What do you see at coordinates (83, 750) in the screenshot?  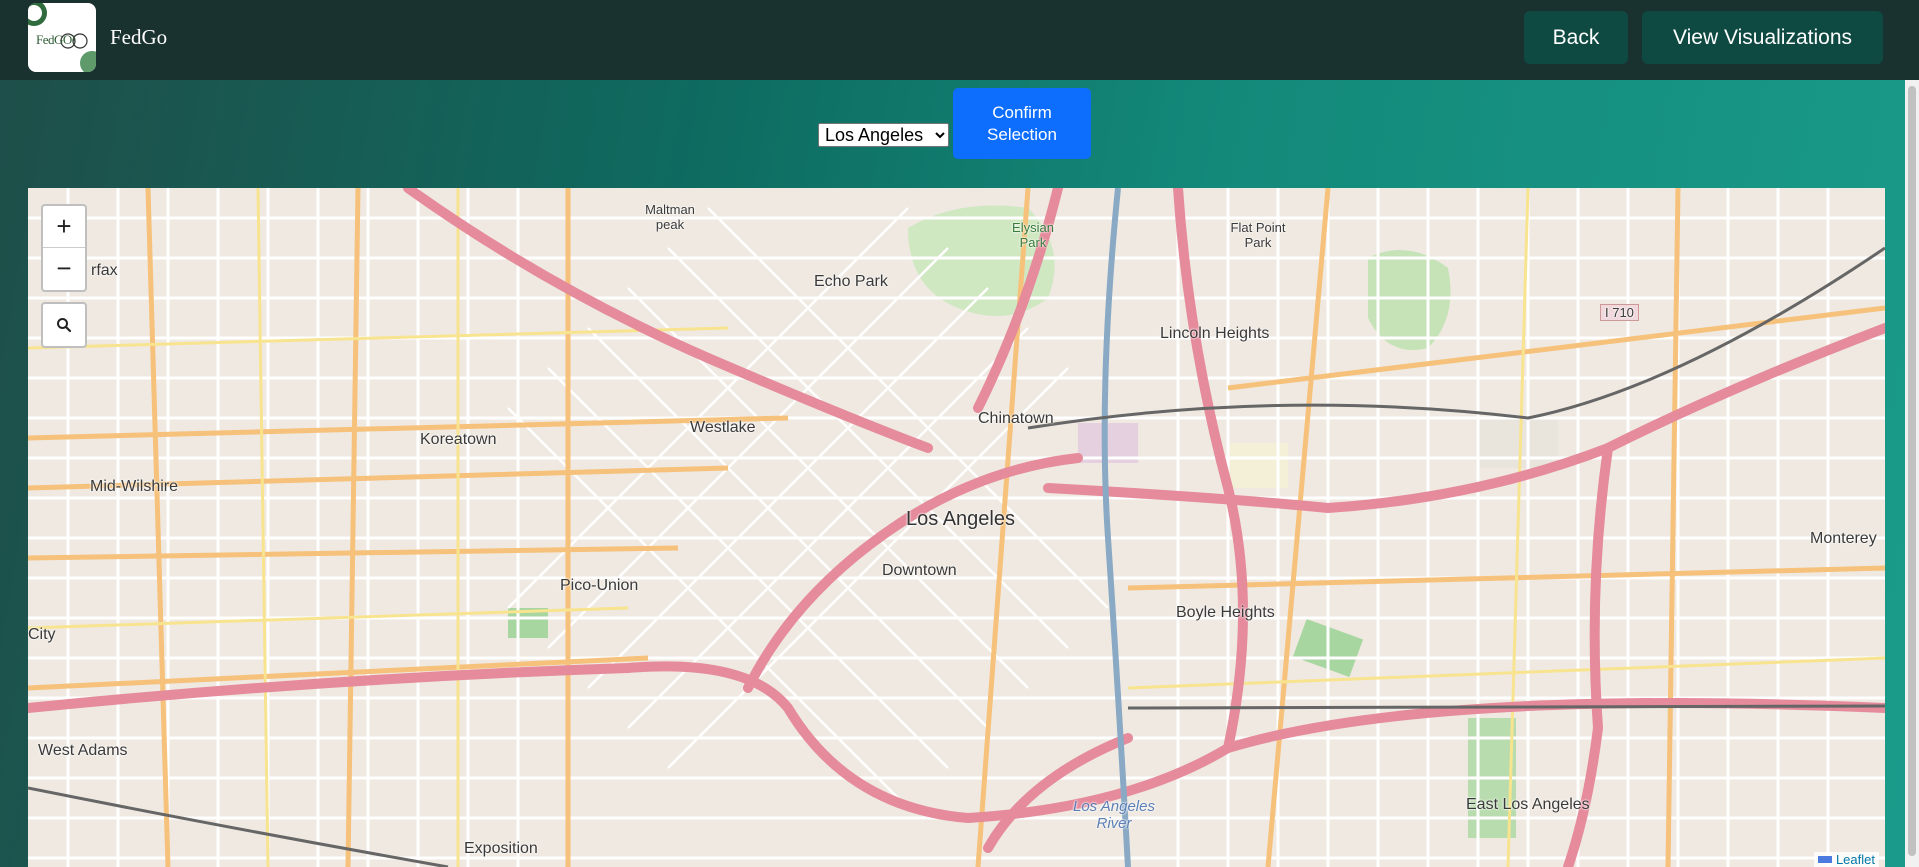 I see `map-label-west-adams: West Adams` at bounding box center [83, 750].